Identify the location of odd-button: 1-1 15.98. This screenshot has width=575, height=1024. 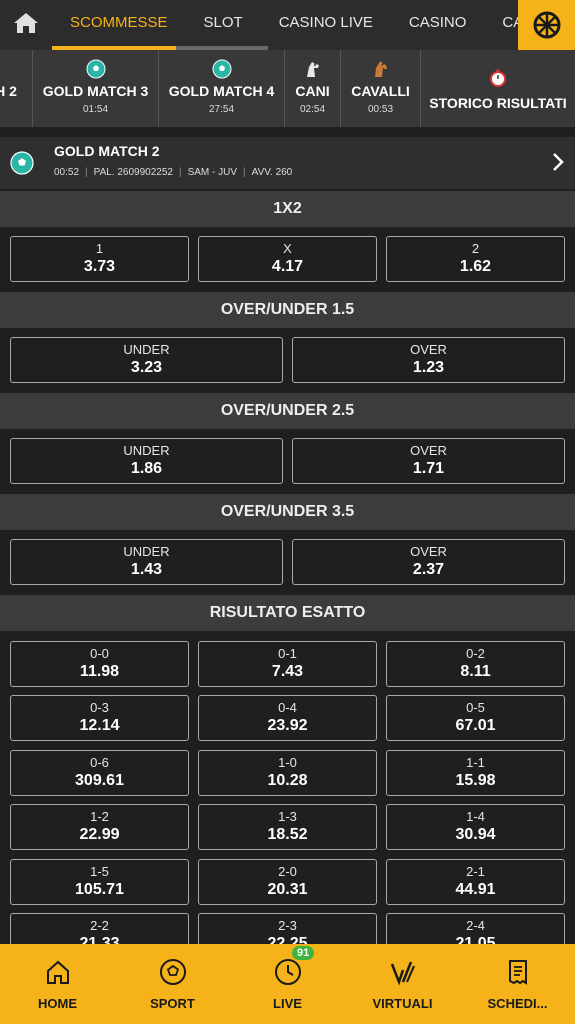
(475, 773).